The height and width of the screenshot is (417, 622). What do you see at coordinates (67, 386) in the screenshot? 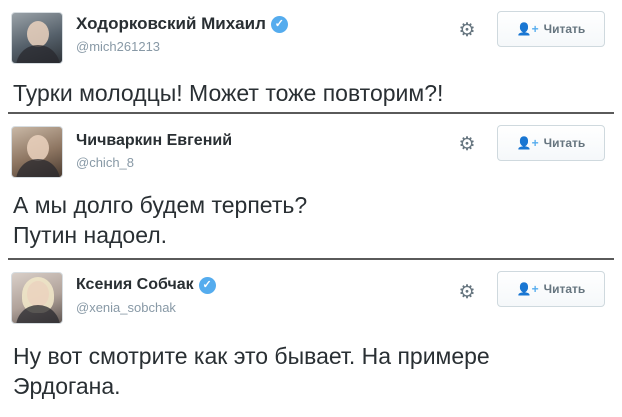
I see `tweet-text-line: Эрдогана.` at bounding box center [67, 386].